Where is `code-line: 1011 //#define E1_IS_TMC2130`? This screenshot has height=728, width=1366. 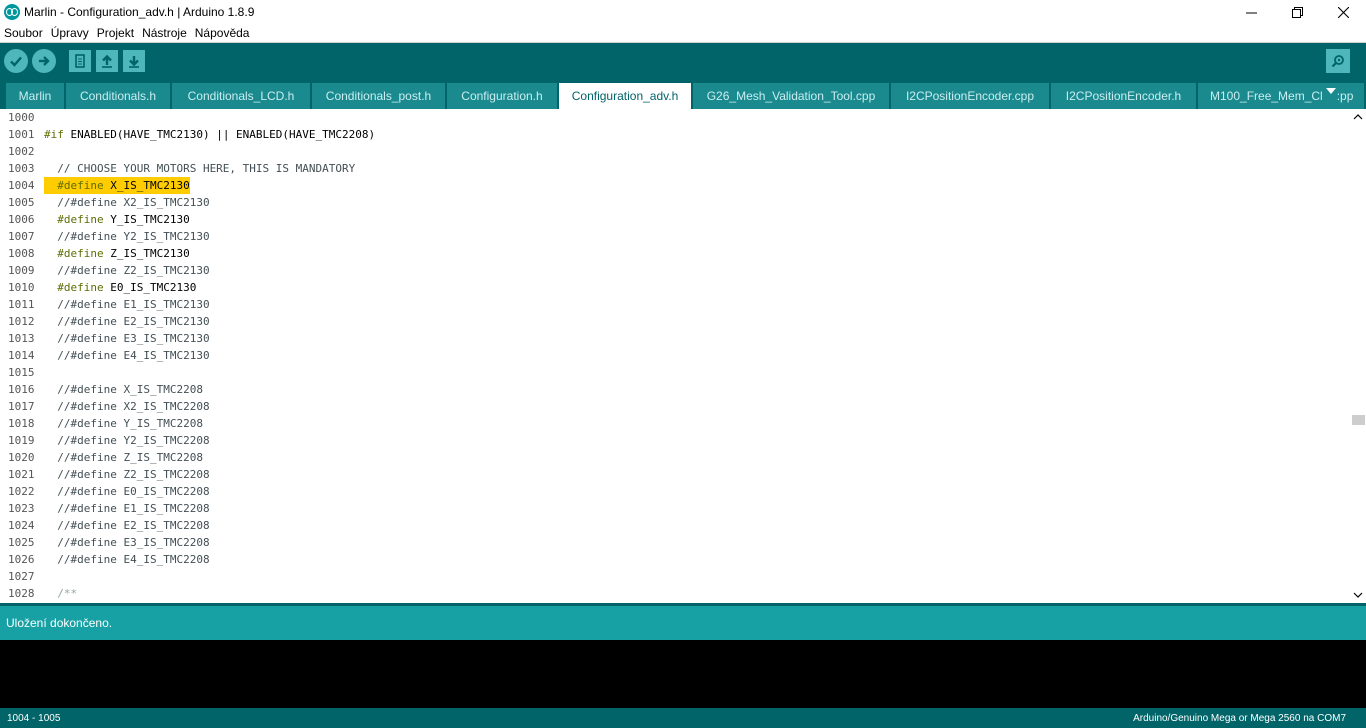
code-line: 1011 //#define E1_IS_TMC2130 is located at coordinates (675, 304).